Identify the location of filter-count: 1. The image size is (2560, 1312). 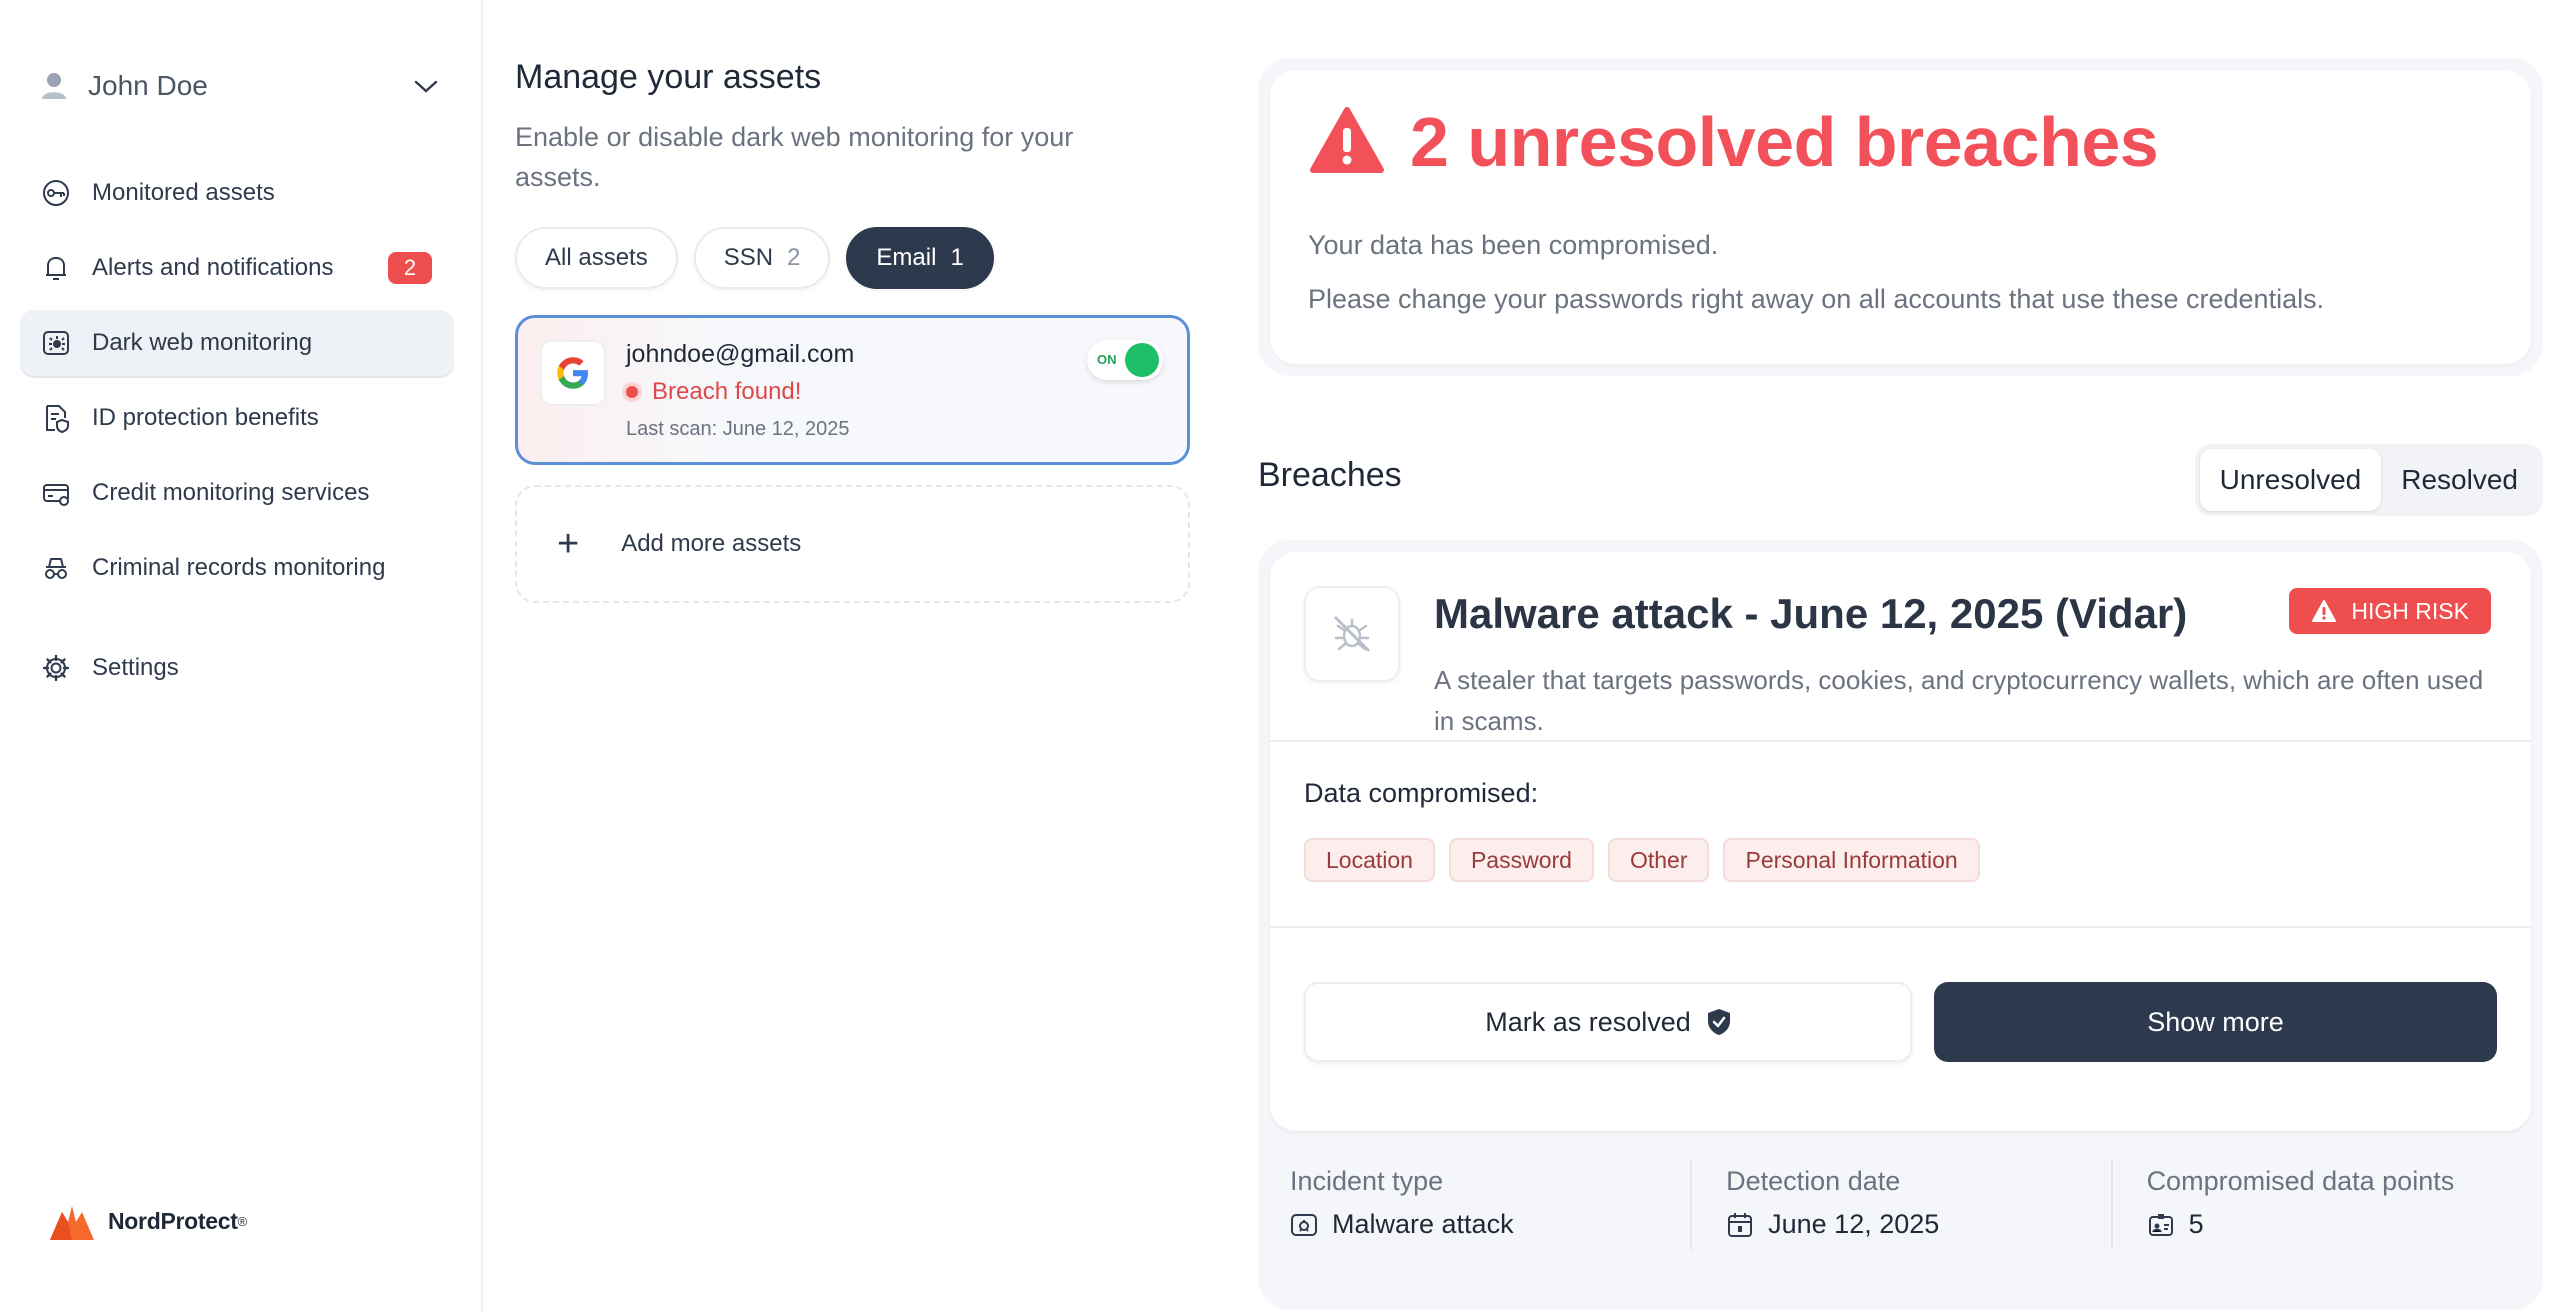
(957, 257).